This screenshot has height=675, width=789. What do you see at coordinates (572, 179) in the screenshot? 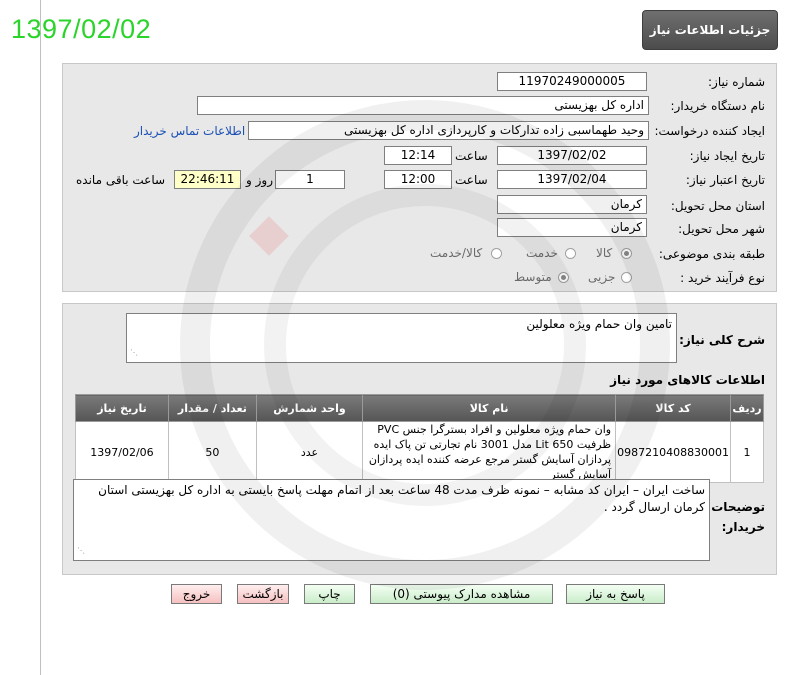
I see `validity-date-field: 1397/02/04` at bounding box center [572, 179].